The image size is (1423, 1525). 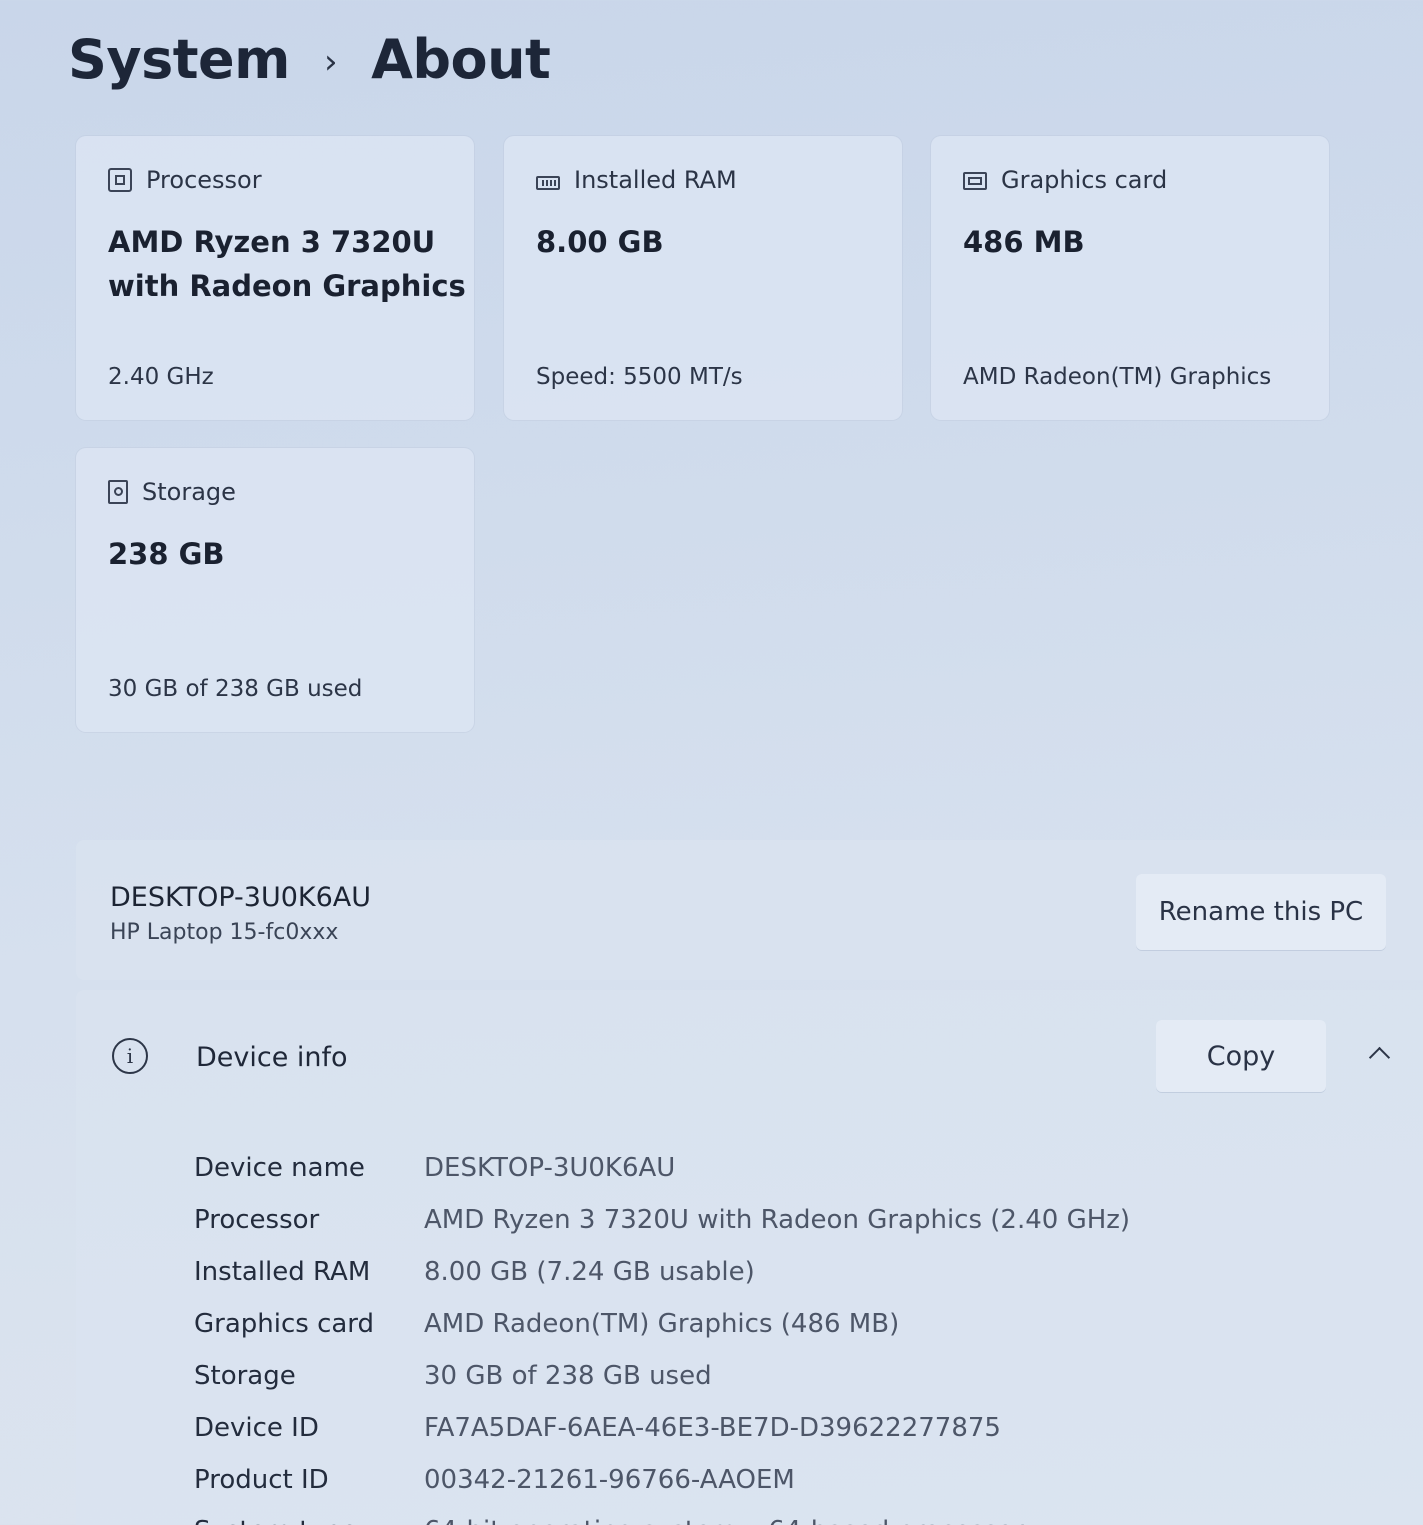 What do you see at coordinates (120, 180) in the screenshot?
I see `processor-icon` at bounding box center [120, 180].